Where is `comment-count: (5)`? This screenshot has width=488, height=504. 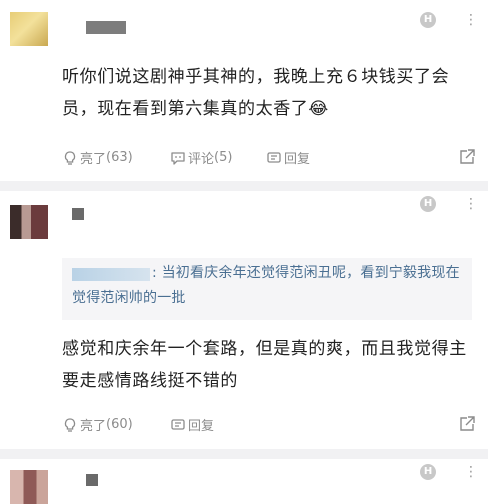 comment-count: (5) is located at coordinates (223, 157).